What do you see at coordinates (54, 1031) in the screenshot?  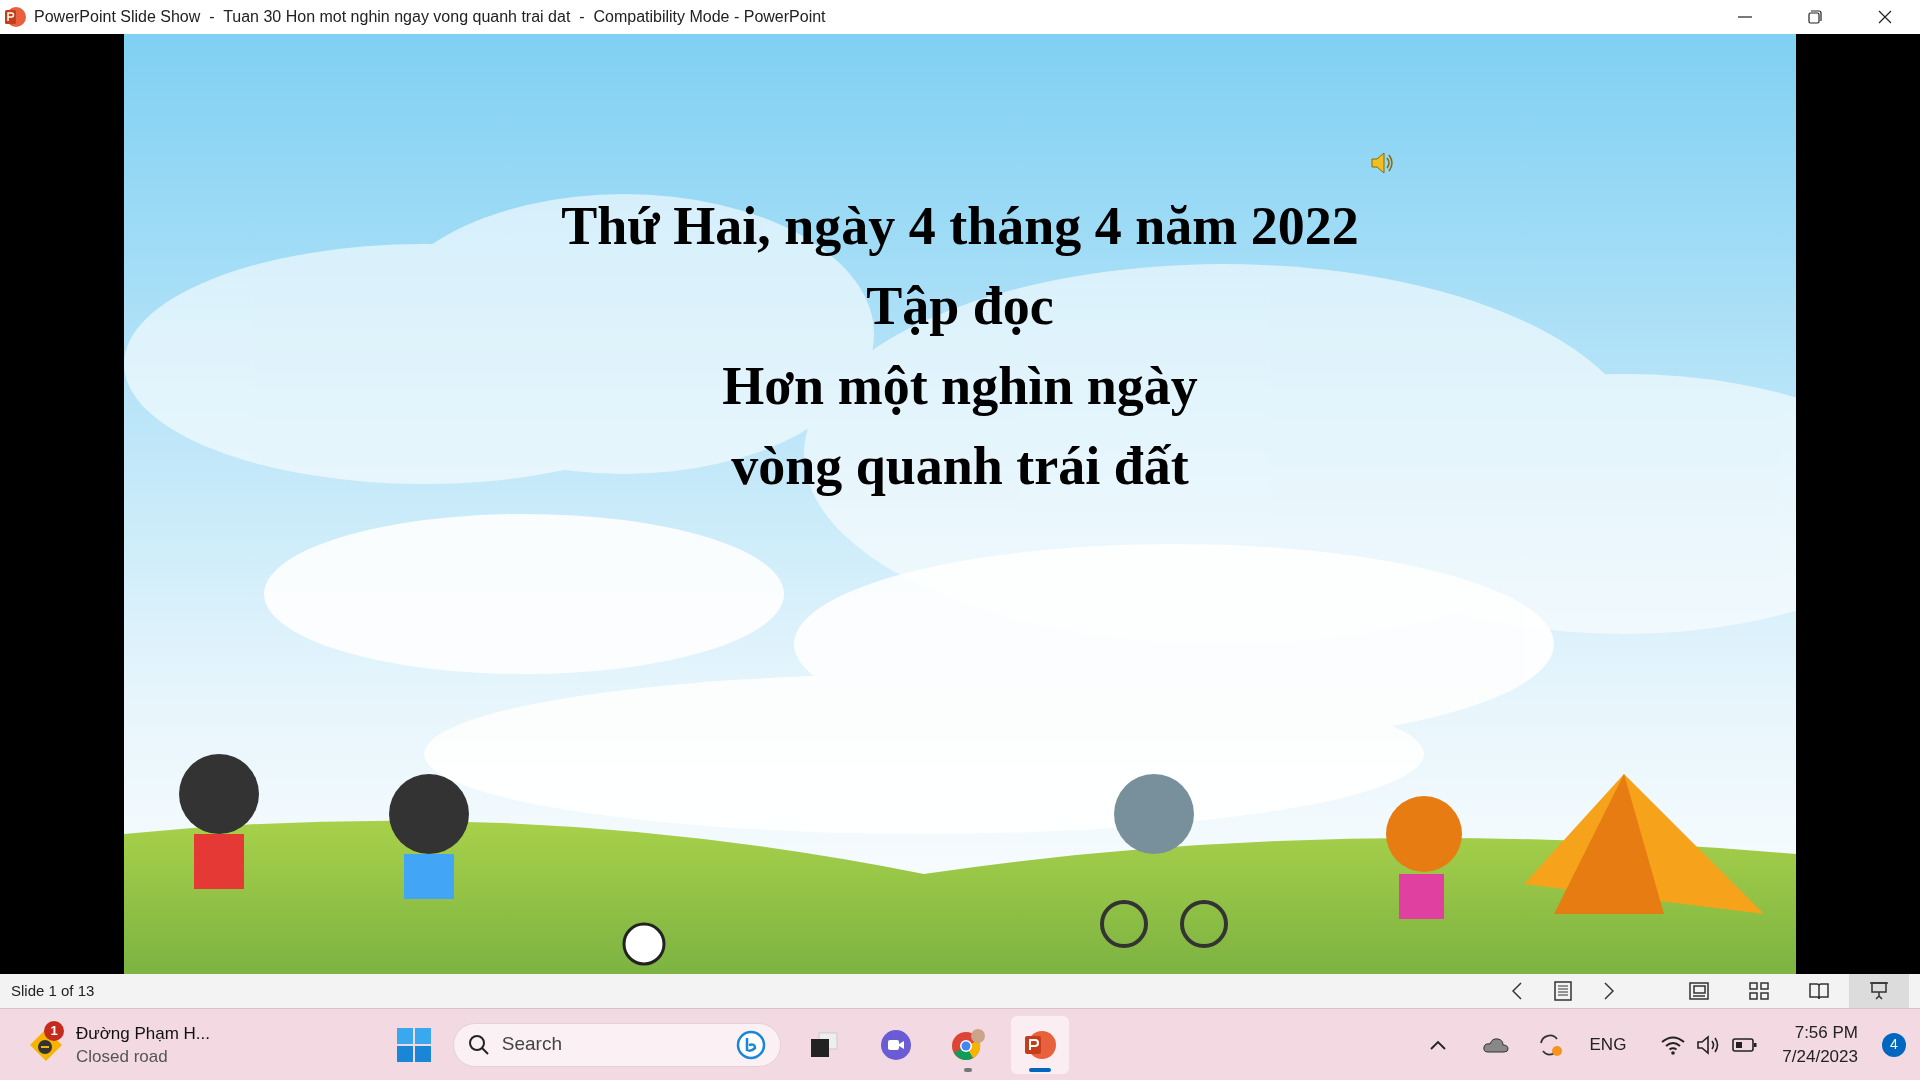 I see `notification-badge: 1` at bounding box center [54, 1031].